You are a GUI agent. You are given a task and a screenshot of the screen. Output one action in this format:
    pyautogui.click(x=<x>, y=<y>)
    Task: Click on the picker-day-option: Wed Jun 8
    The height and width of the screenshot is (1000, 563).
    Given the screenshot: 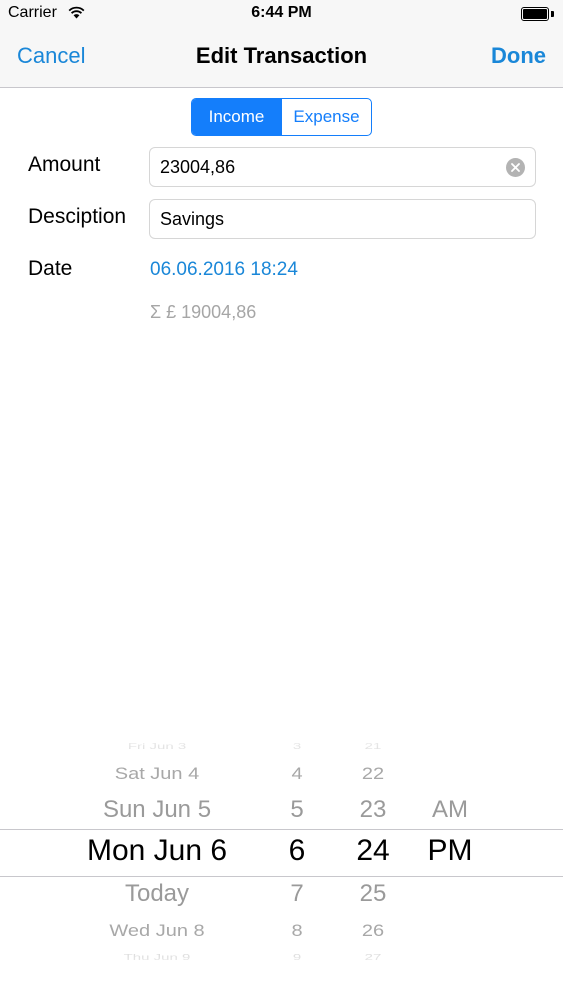 What is the action you would take?
    pyautogui.click(x=157, y=931)
    